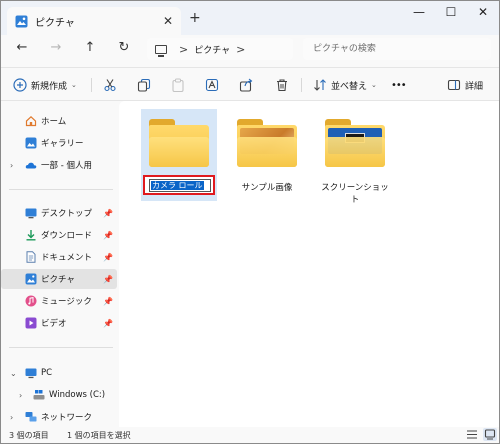  What do you see at coordinates (178, 85) in the screenshot?
I see `paste-button` at bounding box center [178, 85].